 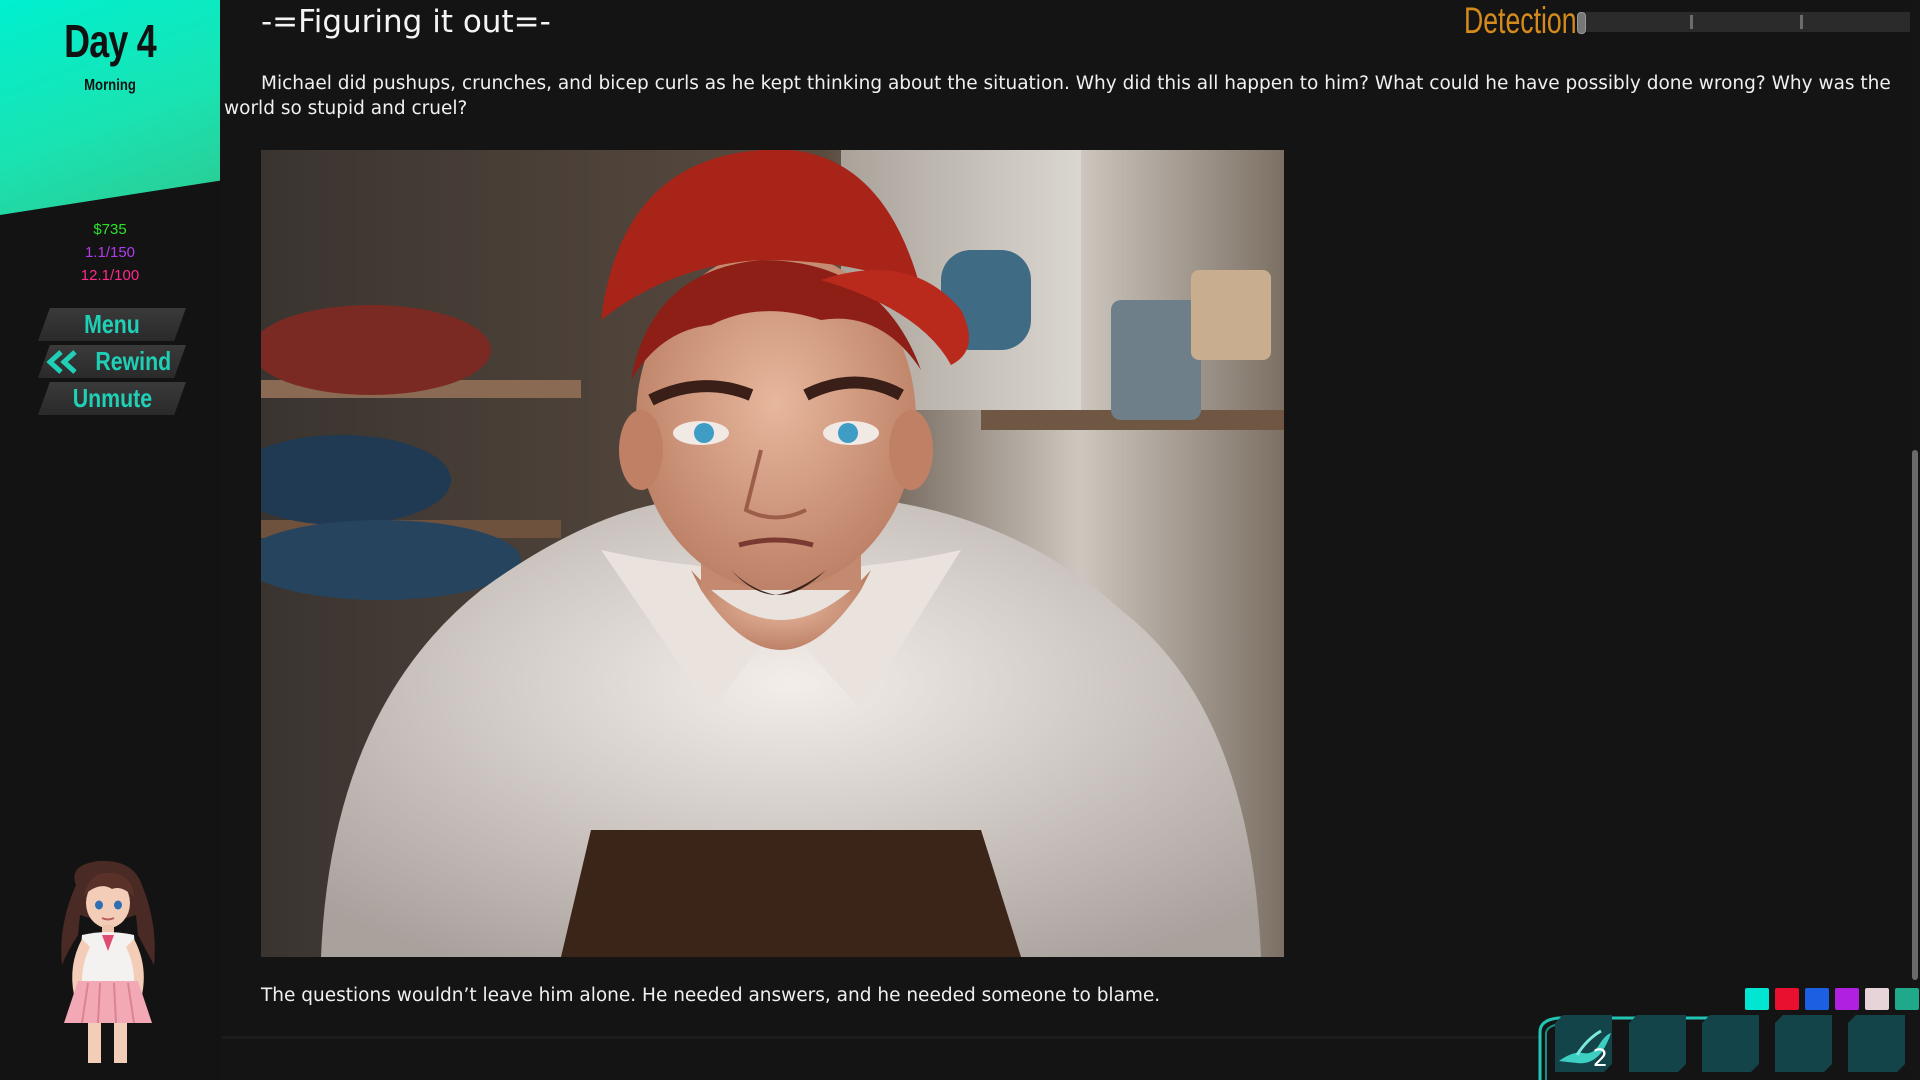 I want to click on rewind-button: Rewind, so click(x=112, y=361).